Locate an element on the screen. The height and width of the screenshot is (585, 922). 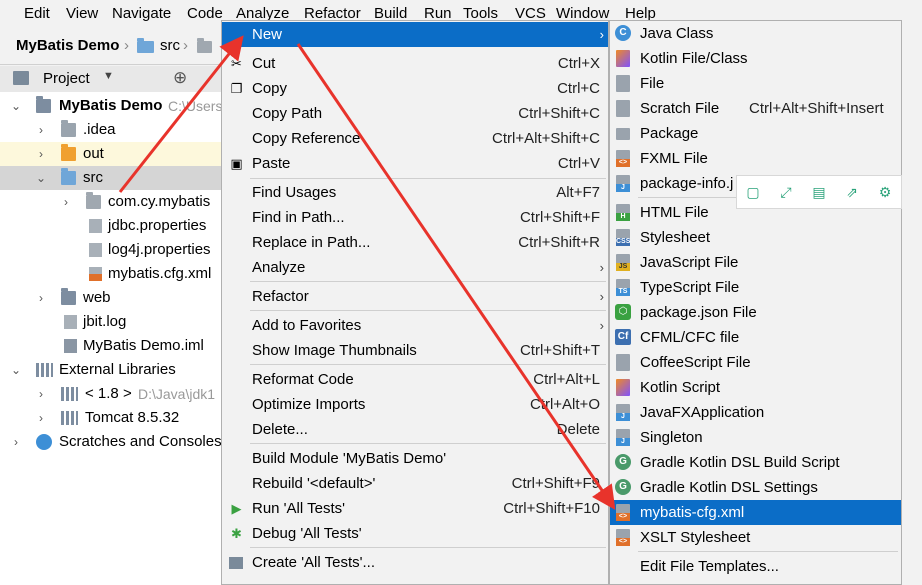
menu-item-replace-in-path: Replace in Path... Ctrl+Shift+R is located at coordinates (415, 242).